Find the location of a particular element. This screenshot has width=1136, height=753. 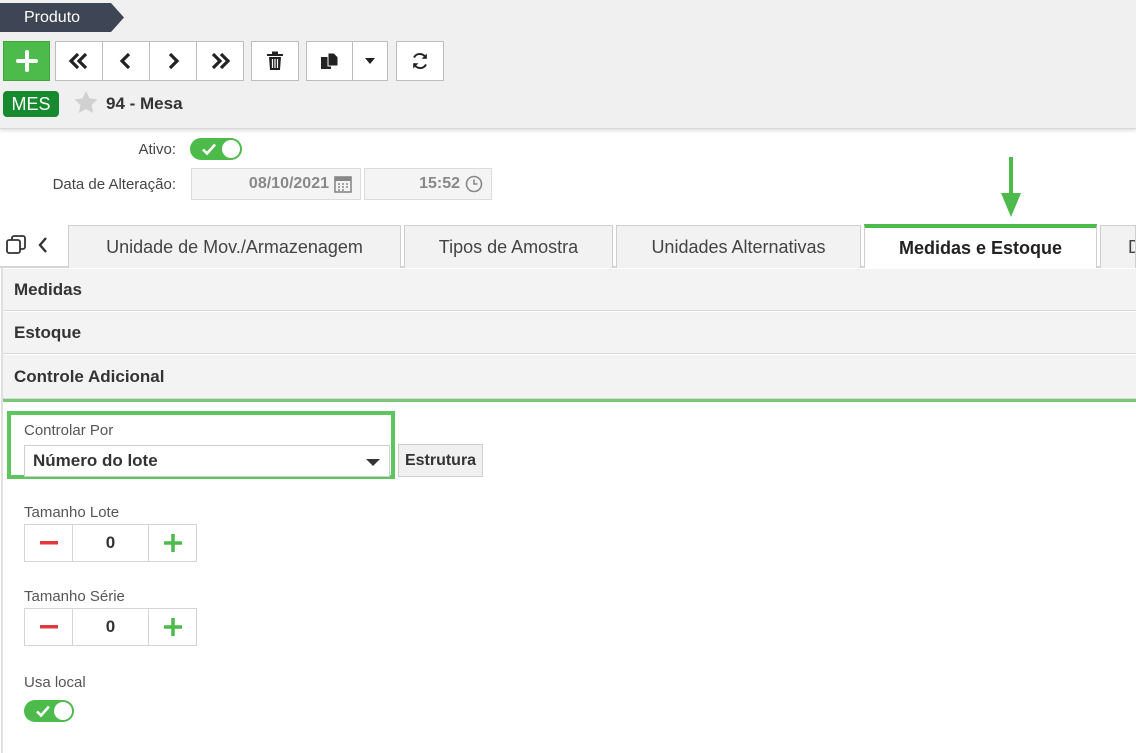

add-button is located at coordinates (26, 61).